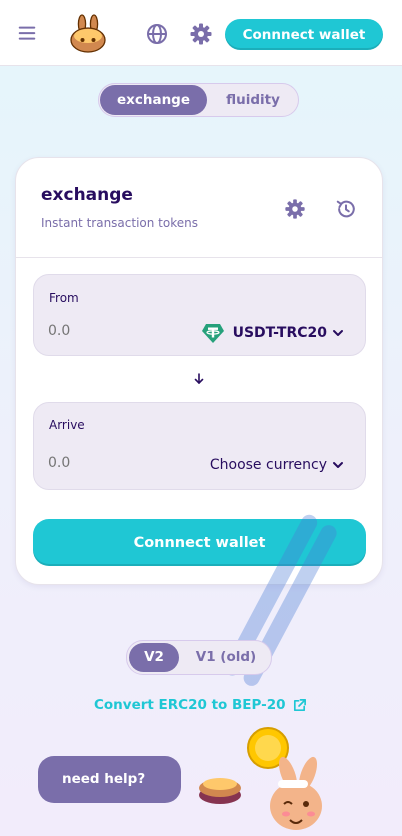  Describe the element at coordinates (299, 704) in the screenshot. I see `external-link-icon` at that location.